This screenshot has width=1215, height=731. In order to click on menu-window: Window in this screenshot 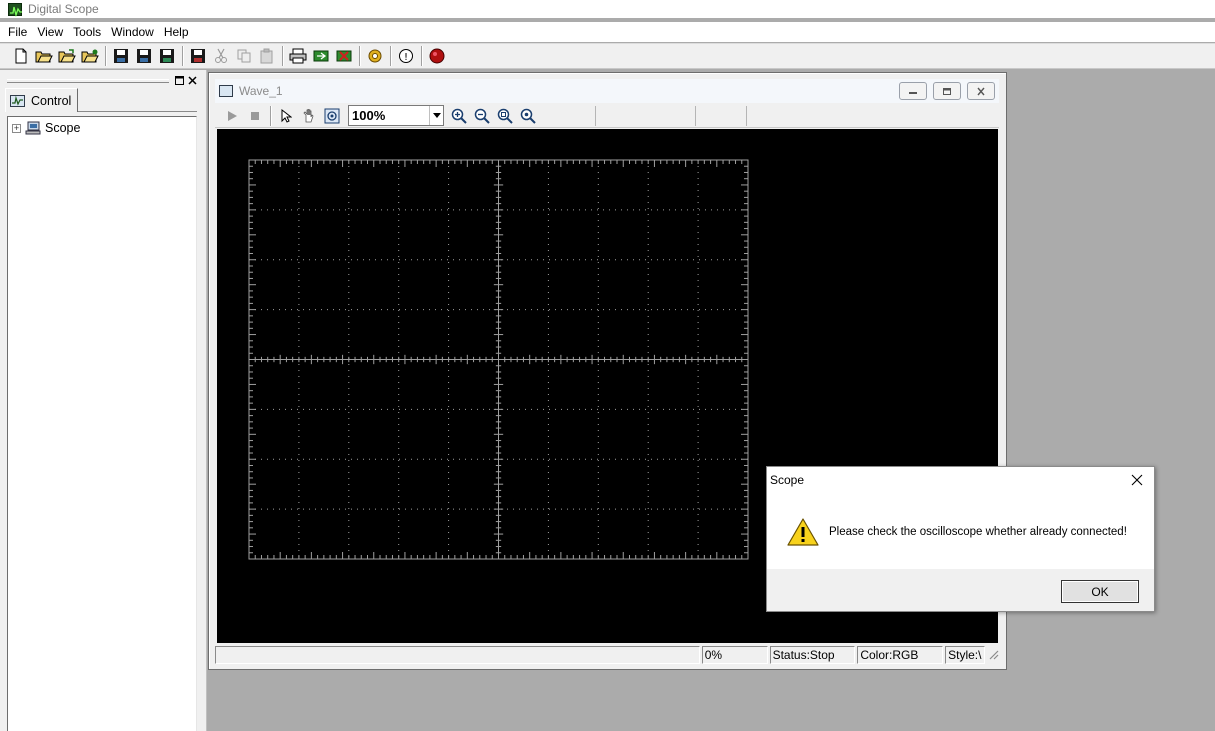, I will do `click(132, 32)`.